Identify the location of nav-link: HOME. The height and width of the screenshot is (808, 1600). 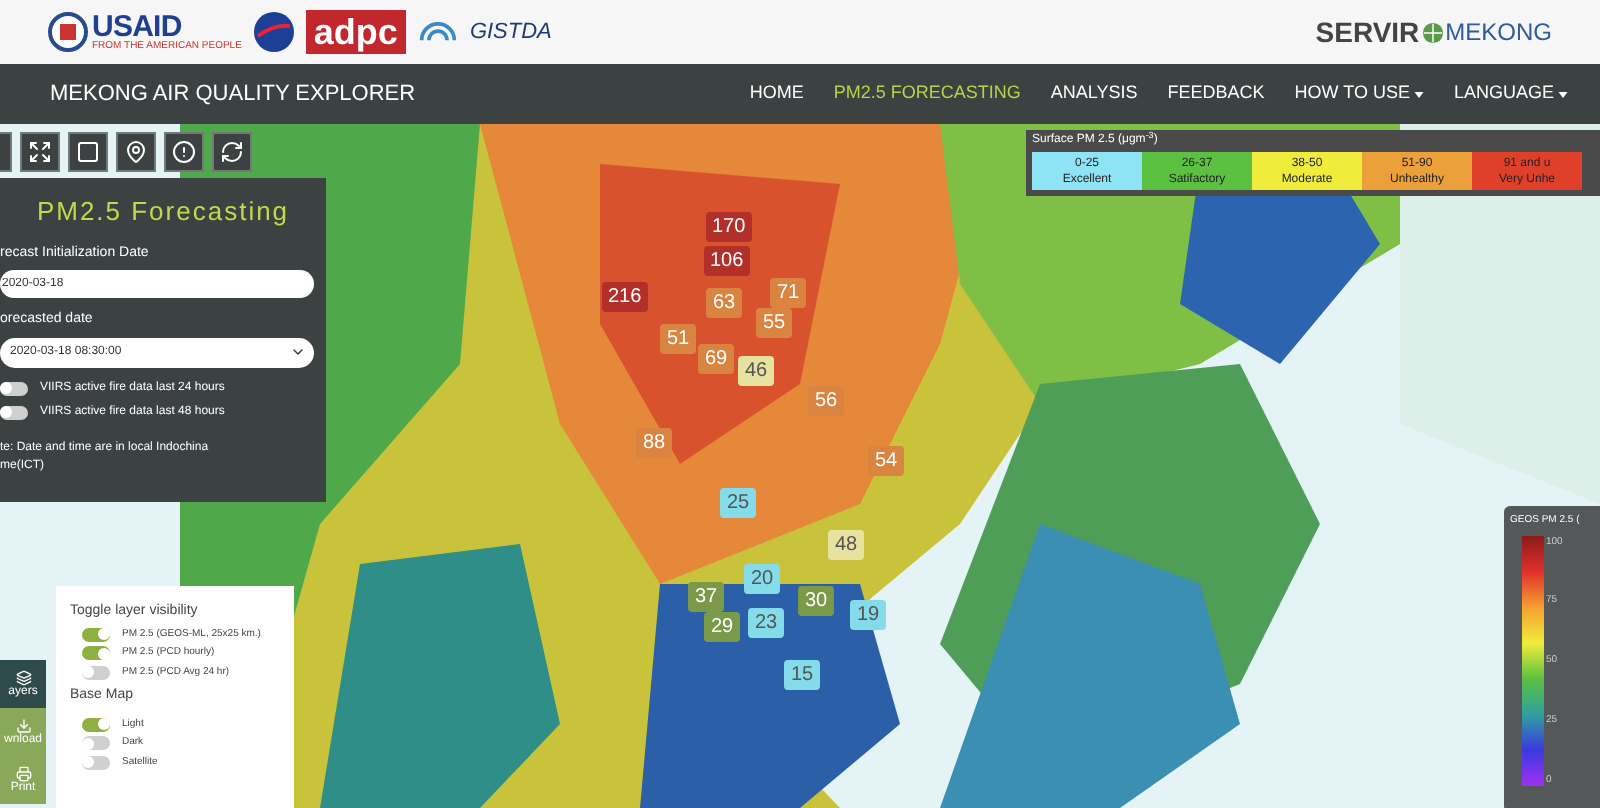
(776, 94).